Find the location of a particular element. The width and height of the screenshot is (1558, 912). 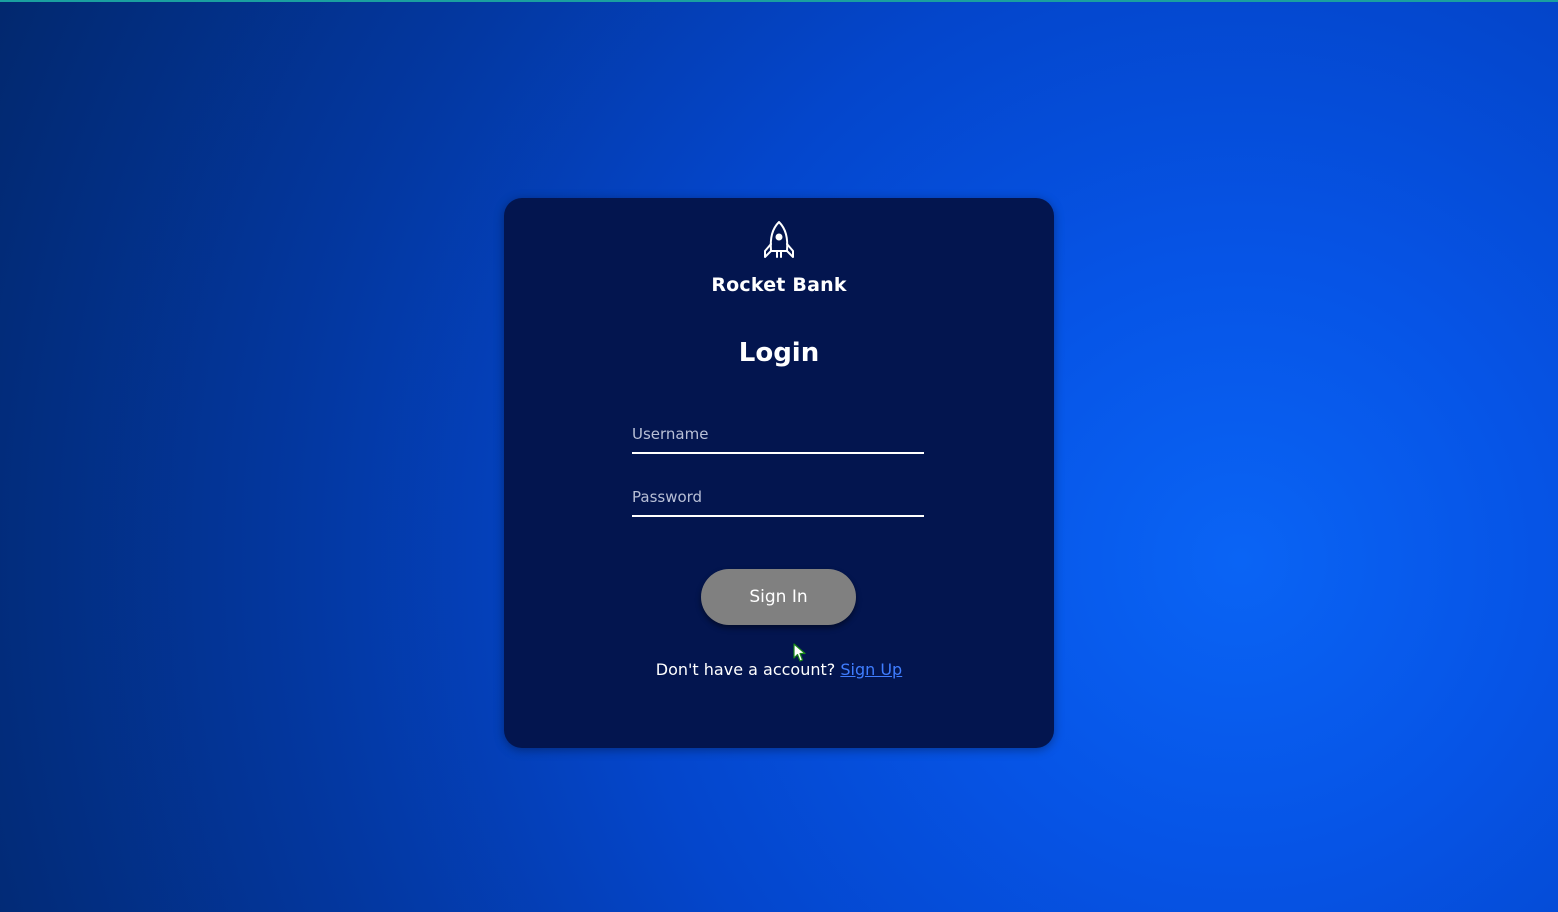

password-input is located at coordinates (778, 500).